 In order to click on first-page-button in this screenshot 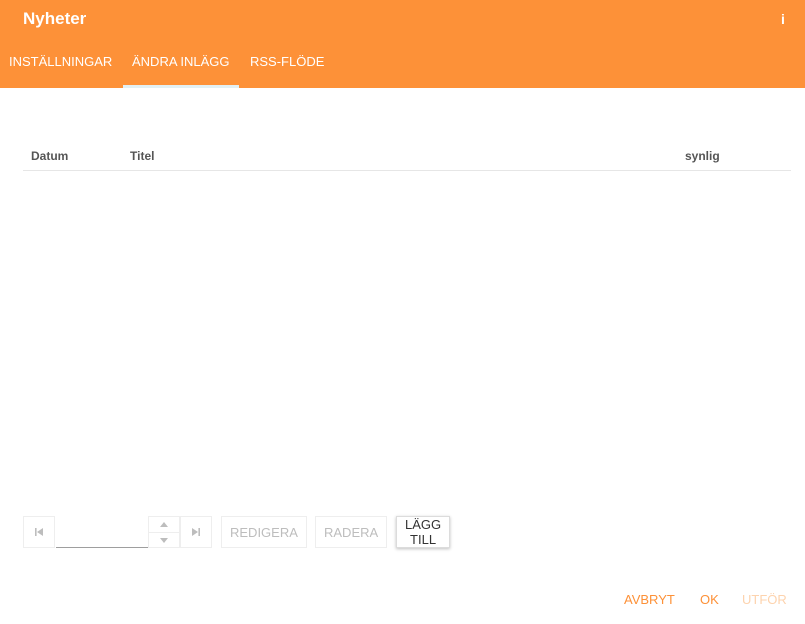, I will do `click(39, 532)`.